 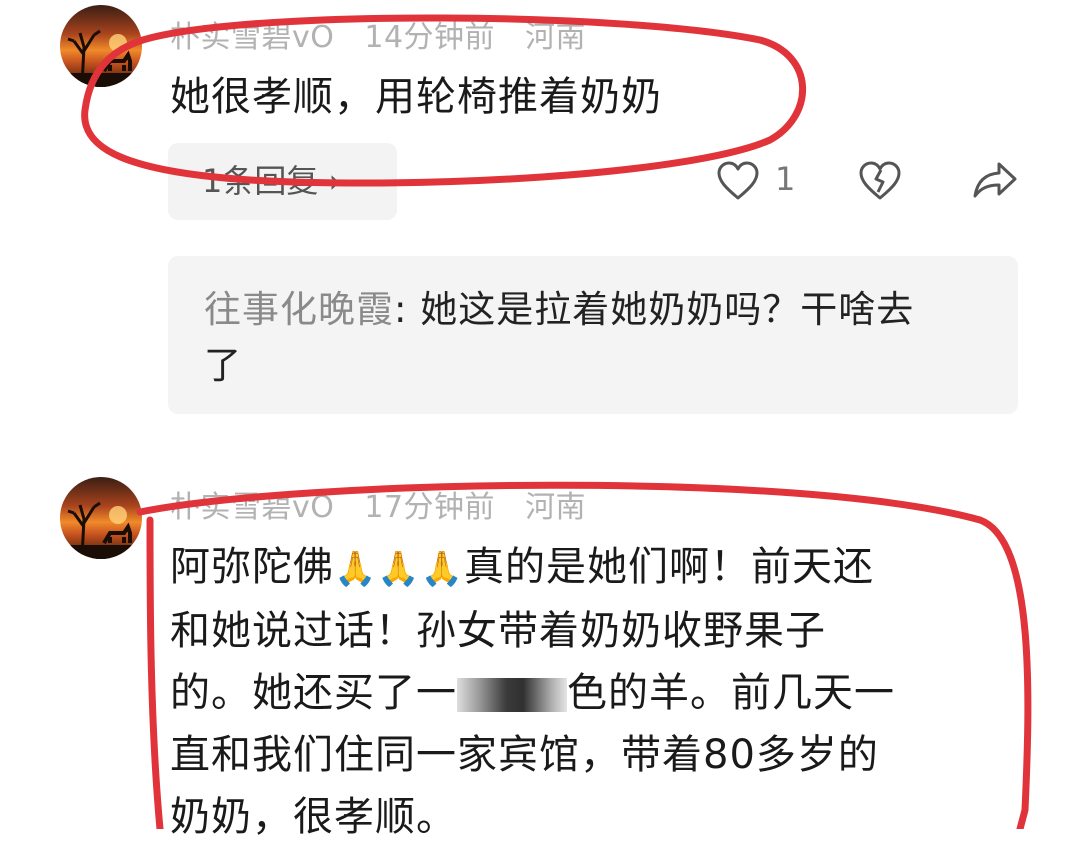 I want to click on view-replies-button: 1条回复 ›, so click(x=282, y=181).